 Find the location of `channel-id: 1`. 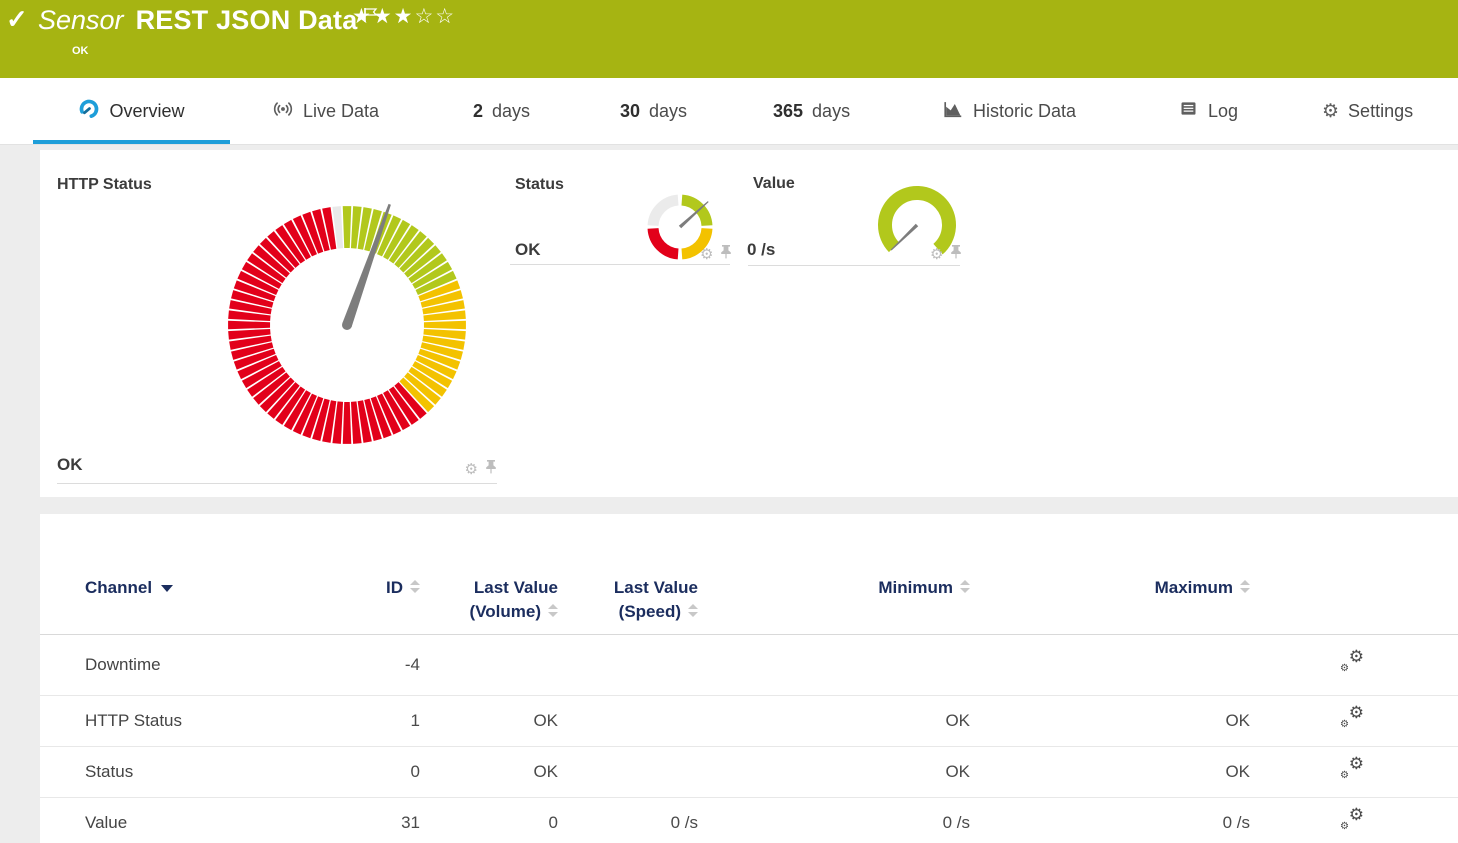

channel-id: 1 is located at coordinates (415, 720).